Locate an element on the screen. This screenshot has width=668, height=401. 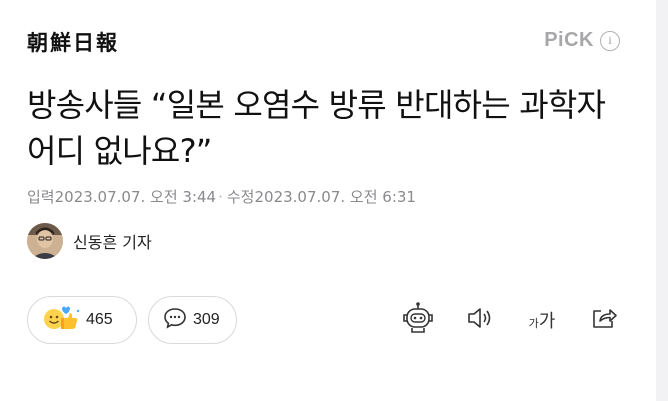
published-label: 입력 is located at coordinates (41, 197).